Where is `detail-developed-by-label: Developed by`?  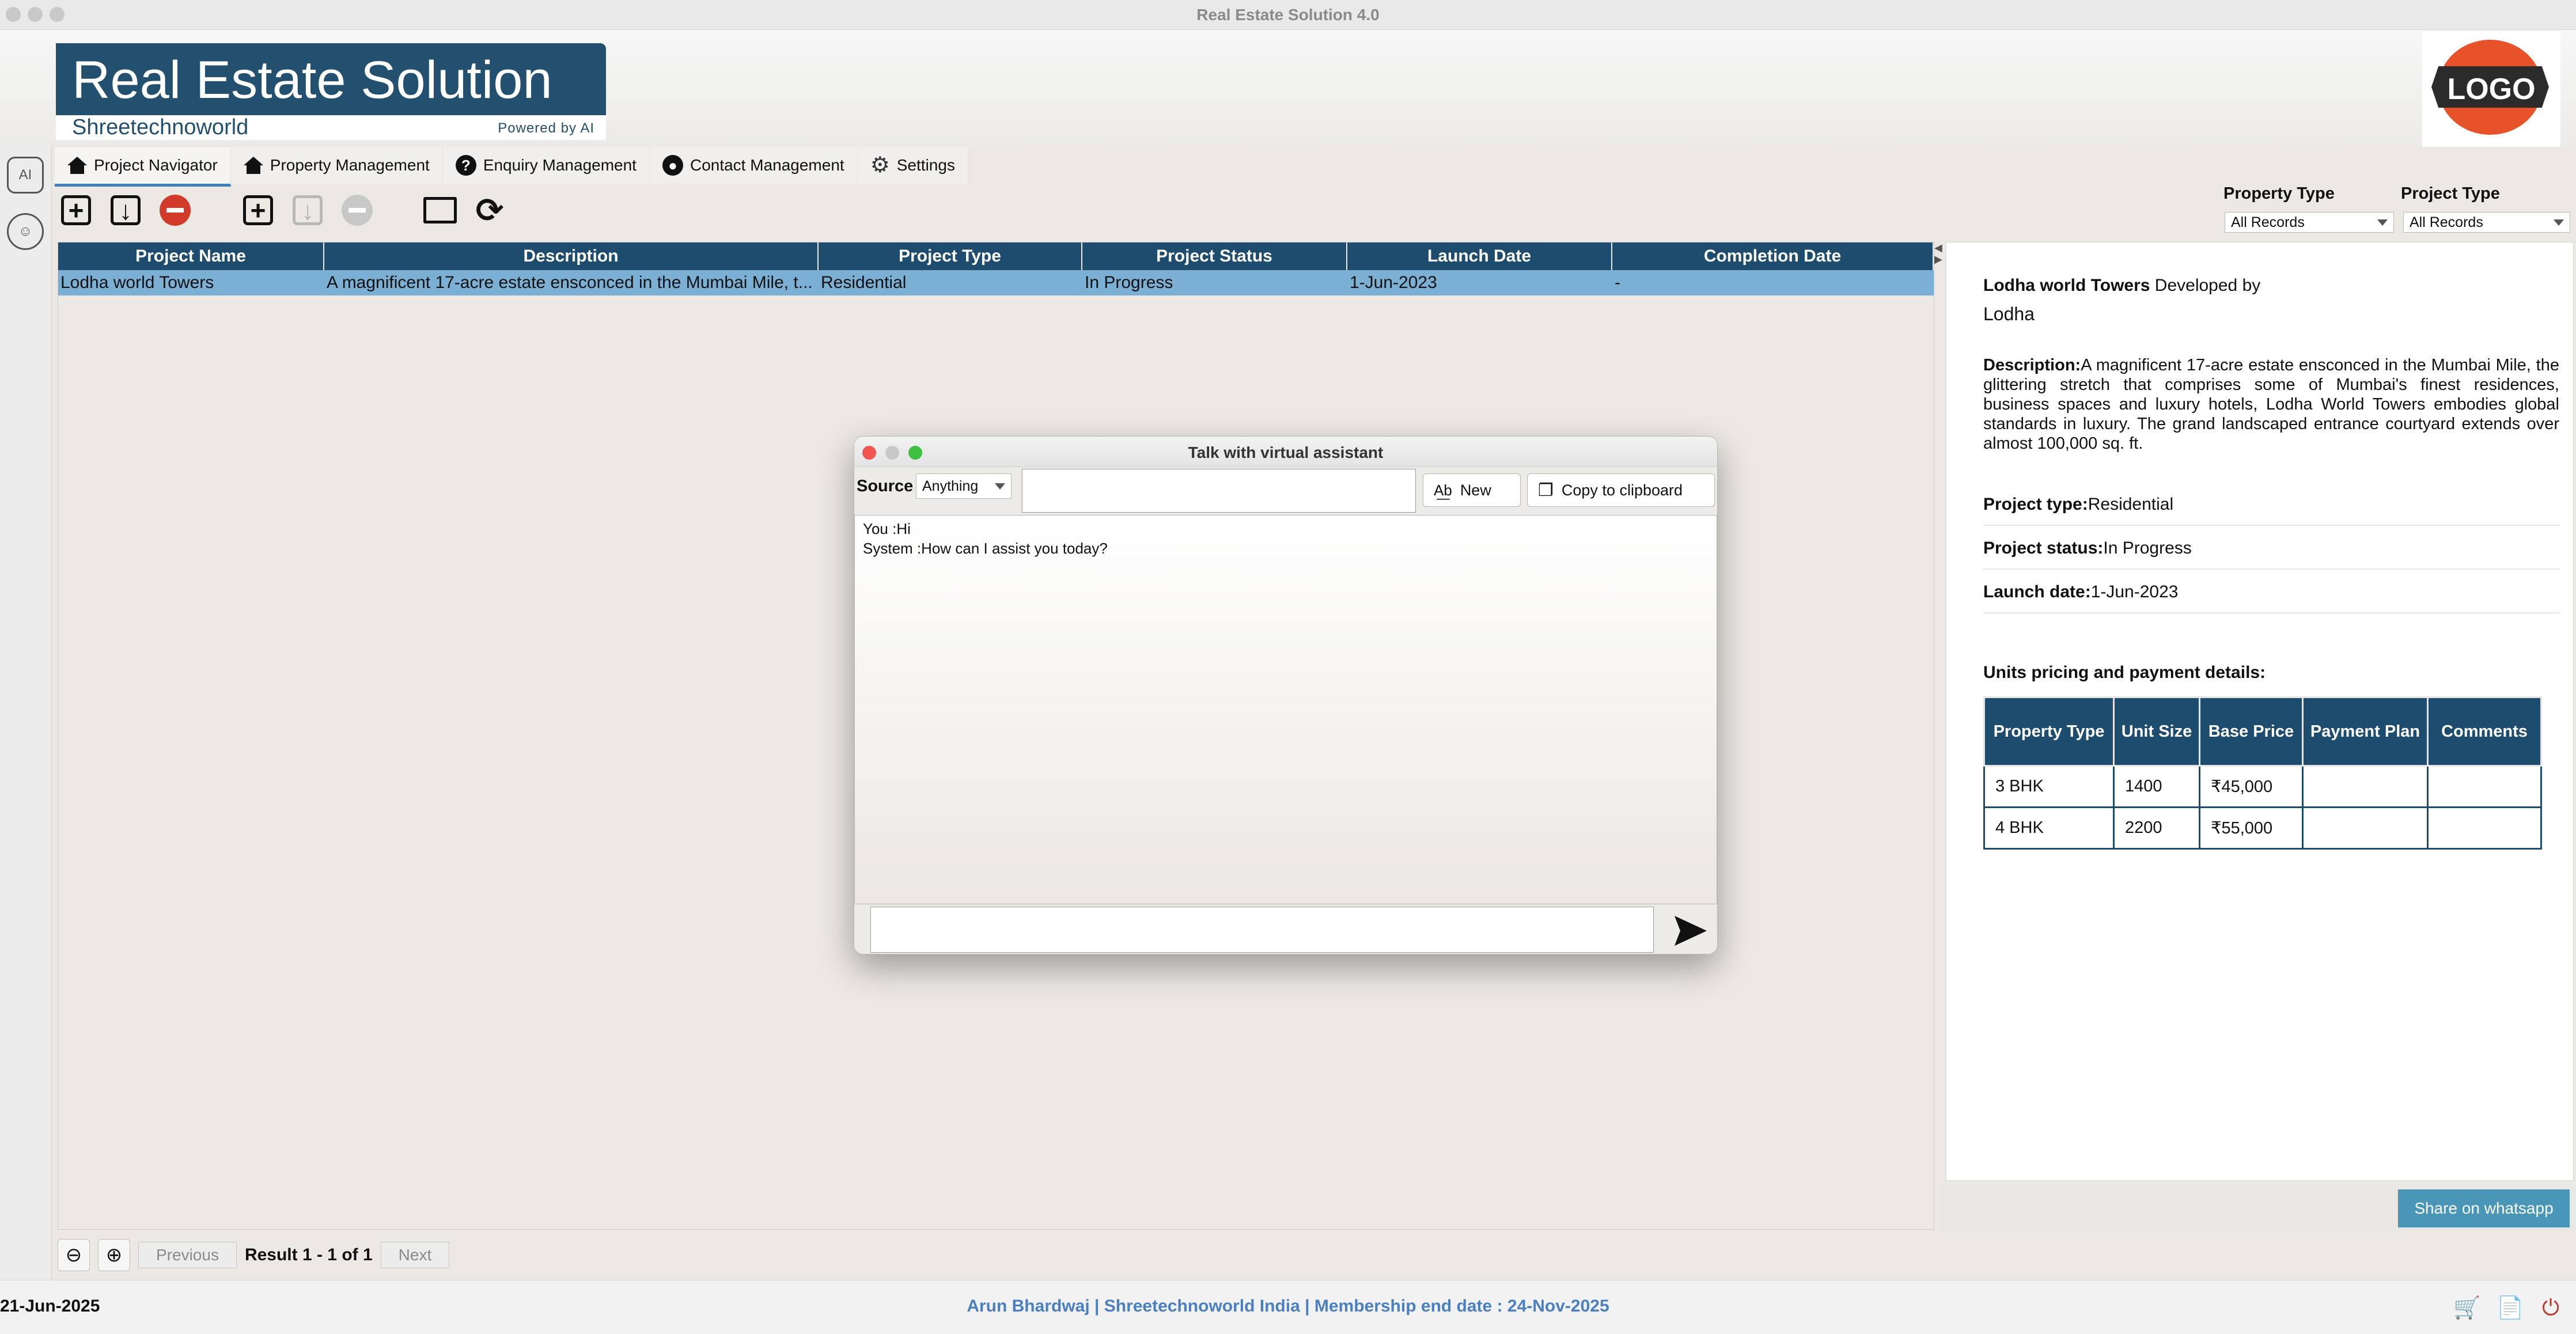 detail-developed-by-label: Developed by is located at coordinates (2207, 285).